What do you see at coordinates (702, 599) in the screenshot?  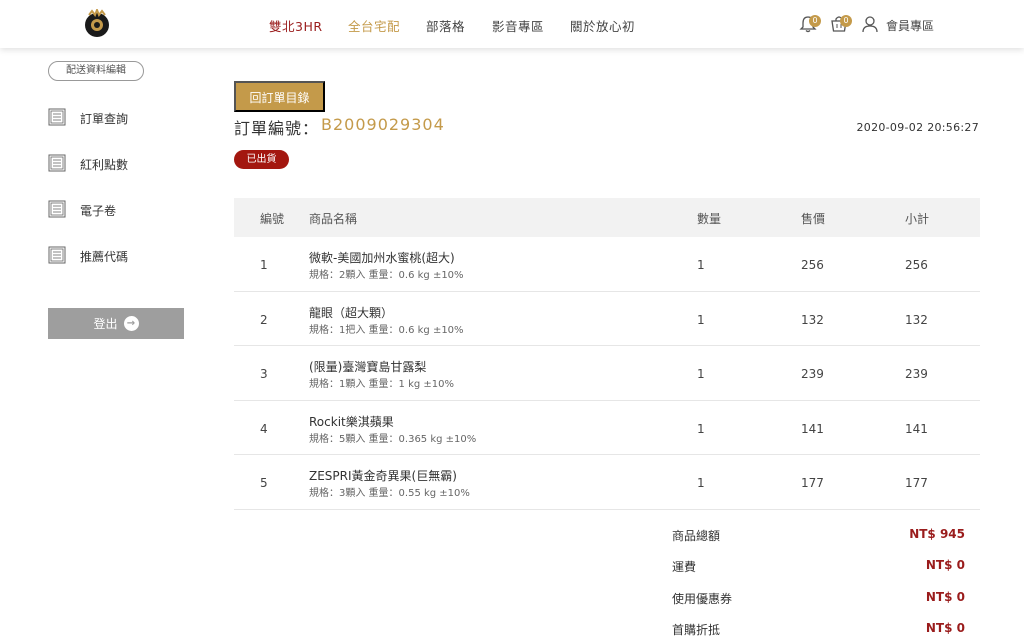 I see `summary-label: 使用優惠券` at bounding box center [702, 599].